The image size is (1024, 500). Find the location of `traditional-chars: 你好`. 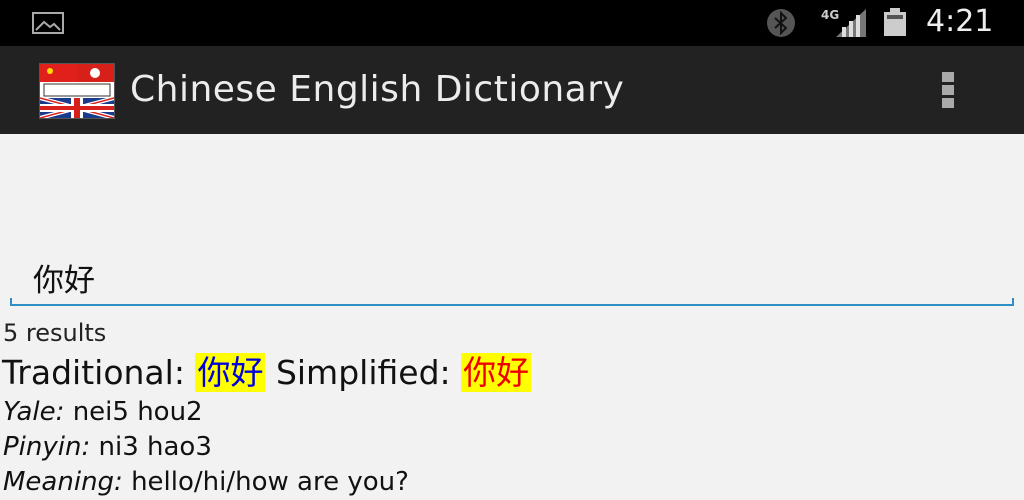

traditional-chars: 你好 is located at coordinates (230, 372).